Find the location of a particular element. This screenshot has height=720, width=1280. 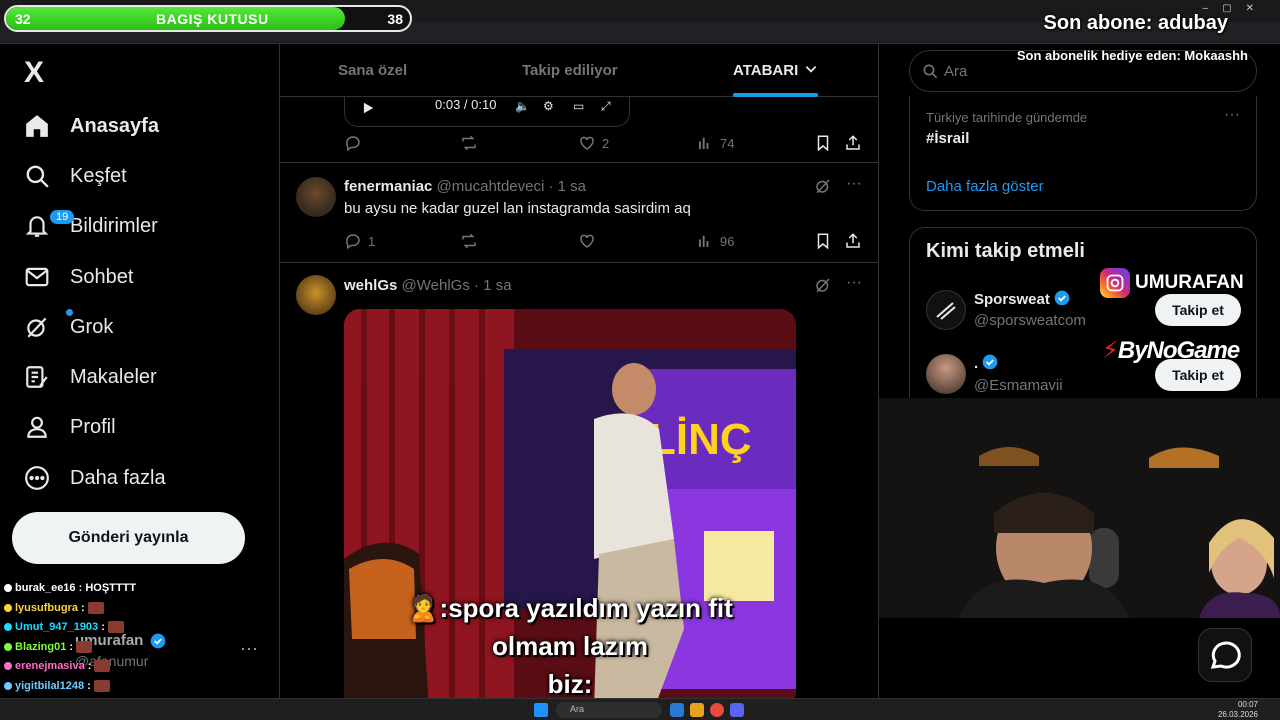

timeline-tabs: Sana özel Takip ediliyor ATABARI is located at coordinates (579, 70).